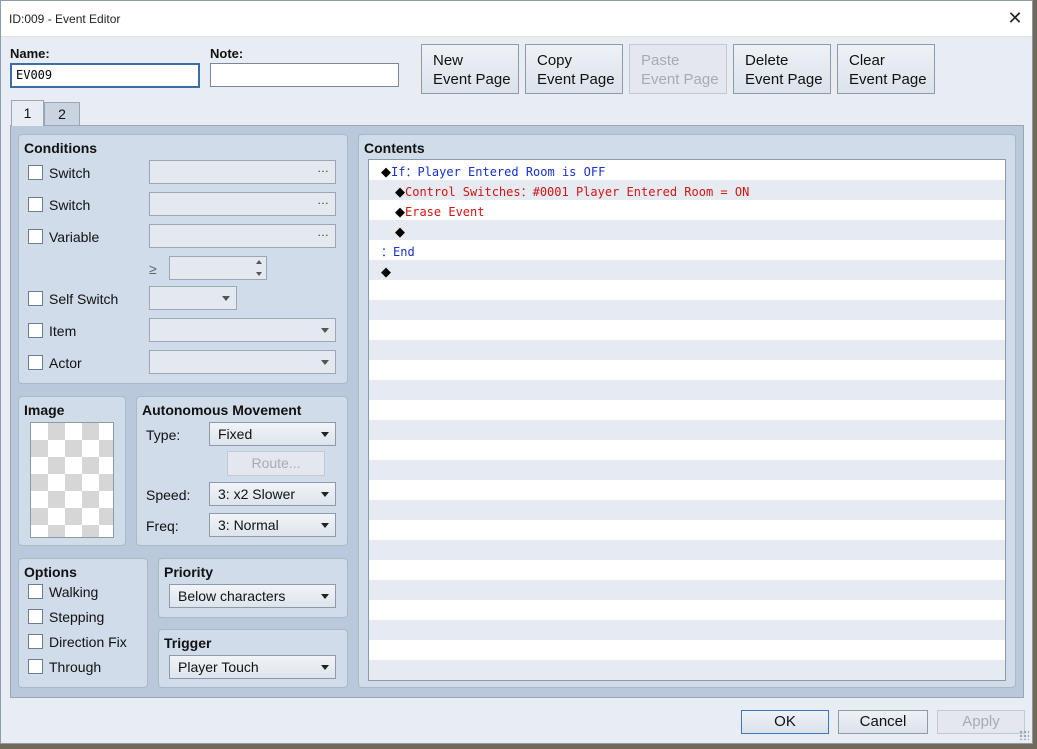 The height and width of the screenshot is (749, 1037). I want to click on movement-freq-select: 3: Normal, so click(272, 525).